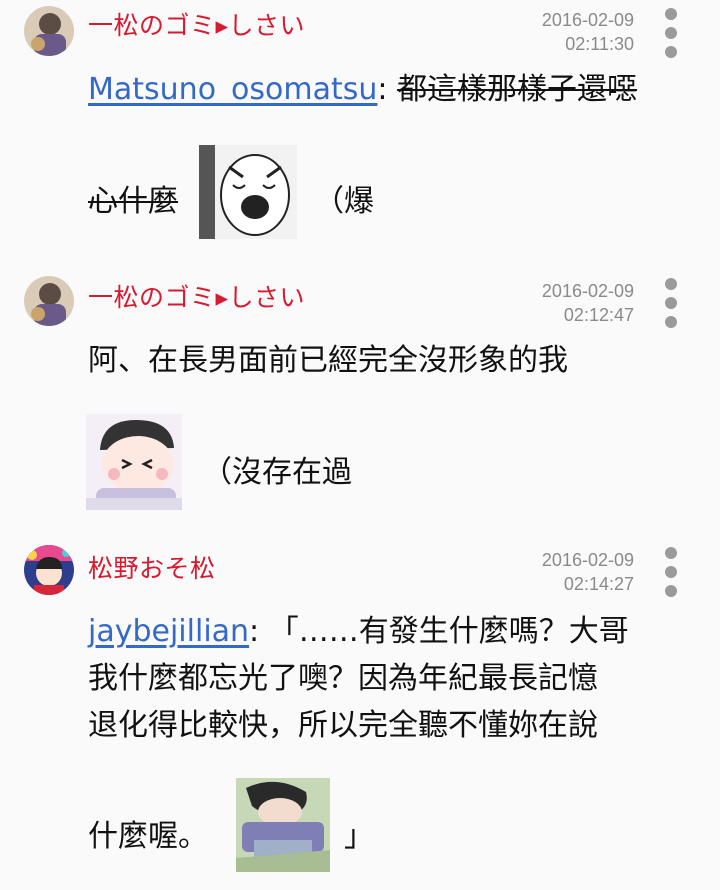  What do you see at coordinates (328, 360) in the screenshot?
I see `comment-text-line: 阿、在長男面前已經完全沒形象的我` at bounding box center [328, 360].